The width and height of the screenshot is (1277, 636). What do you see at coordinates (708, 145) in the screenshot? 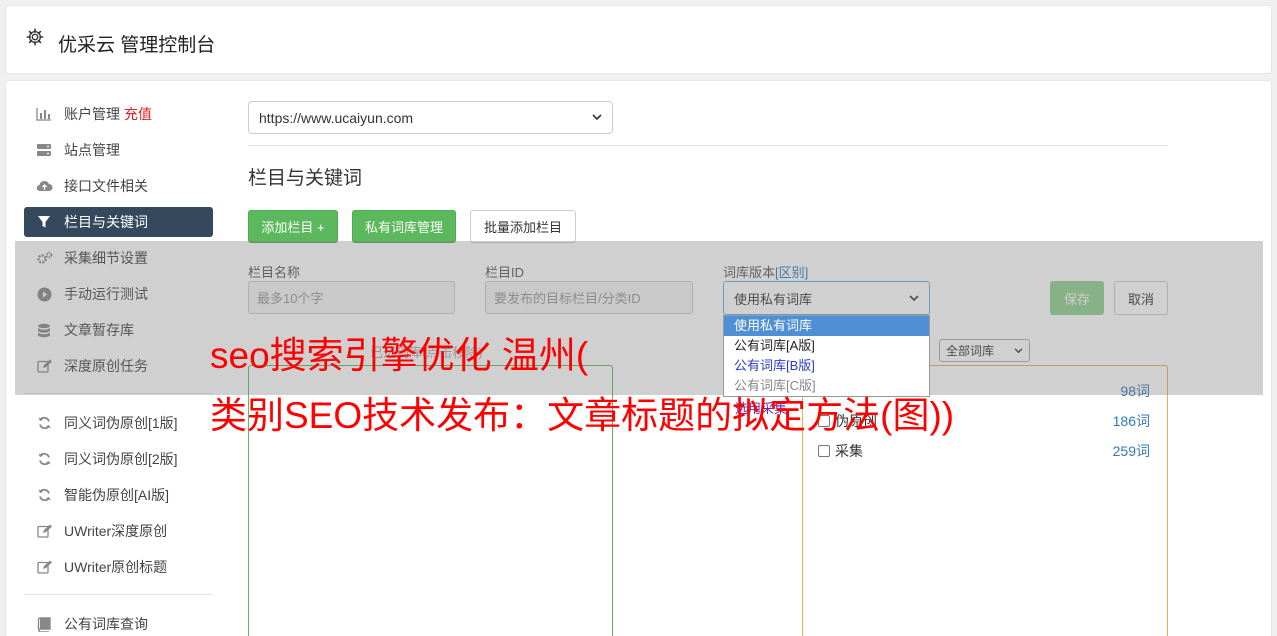
I see `divider` at bounding box center [708, 145].